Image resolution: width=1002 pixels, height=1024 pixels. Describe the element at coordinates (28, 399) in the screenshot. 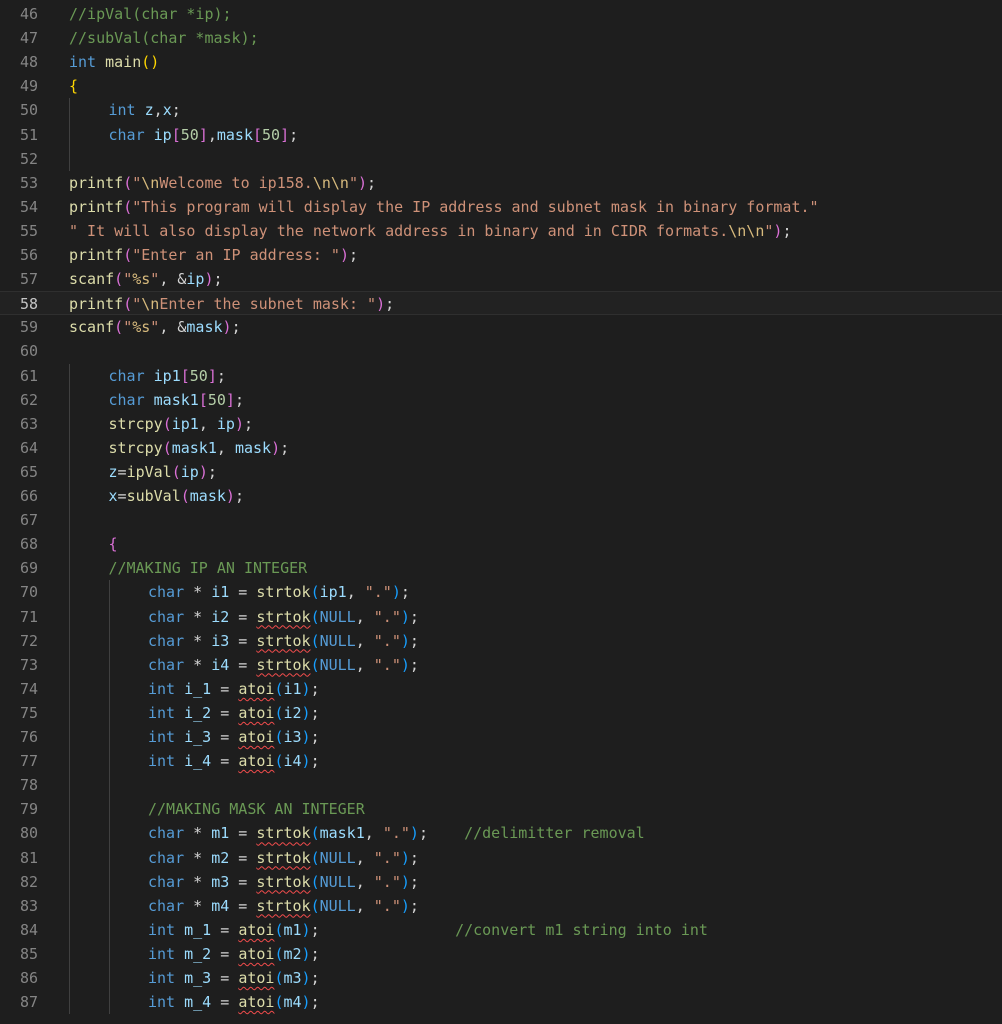

I see `line-number: 62` at that location.